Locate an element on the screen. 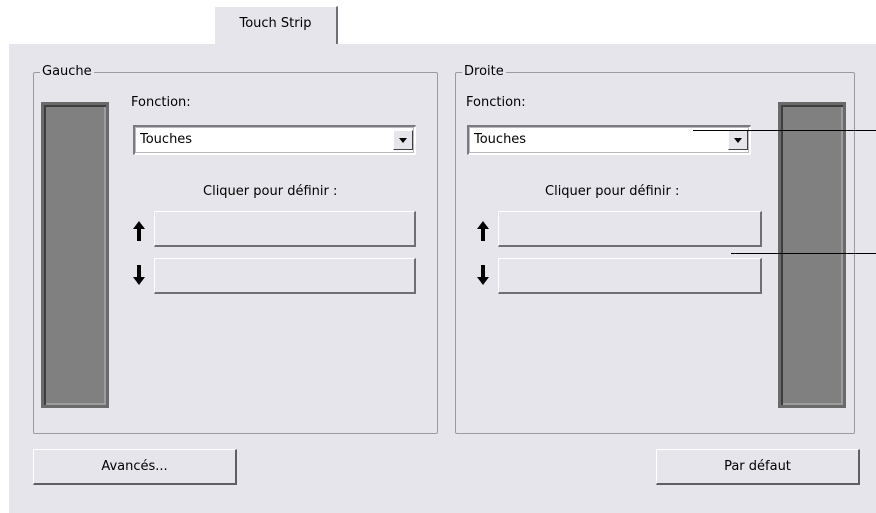 Image resolution: width=876 pixels, height=513 pixels. left-function-value: Touches is located at coordinates (166, 139).